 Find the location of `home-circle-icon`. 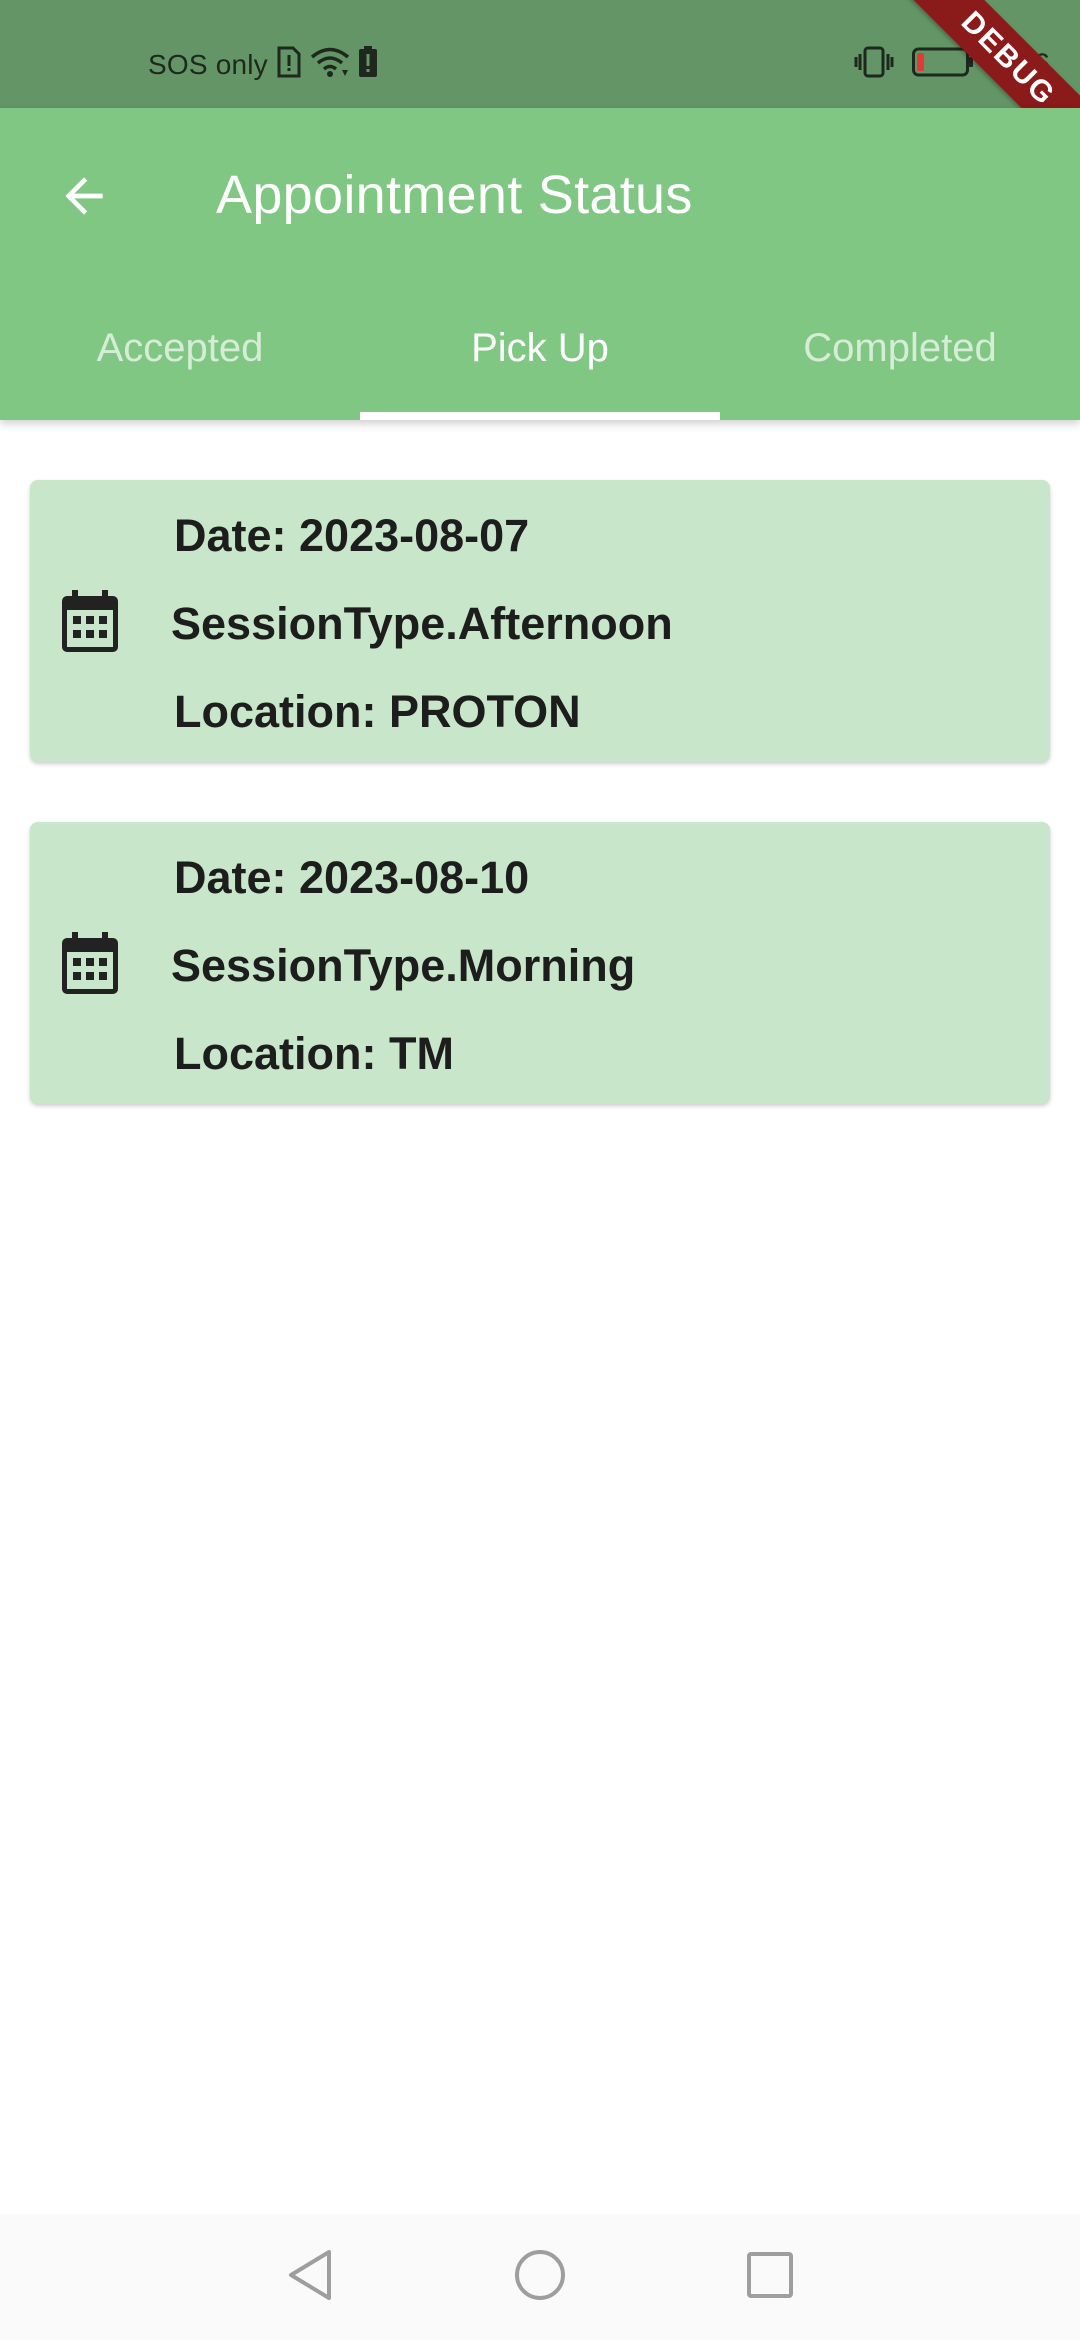

home-circle-icon is located at coordinates (540, 2277).